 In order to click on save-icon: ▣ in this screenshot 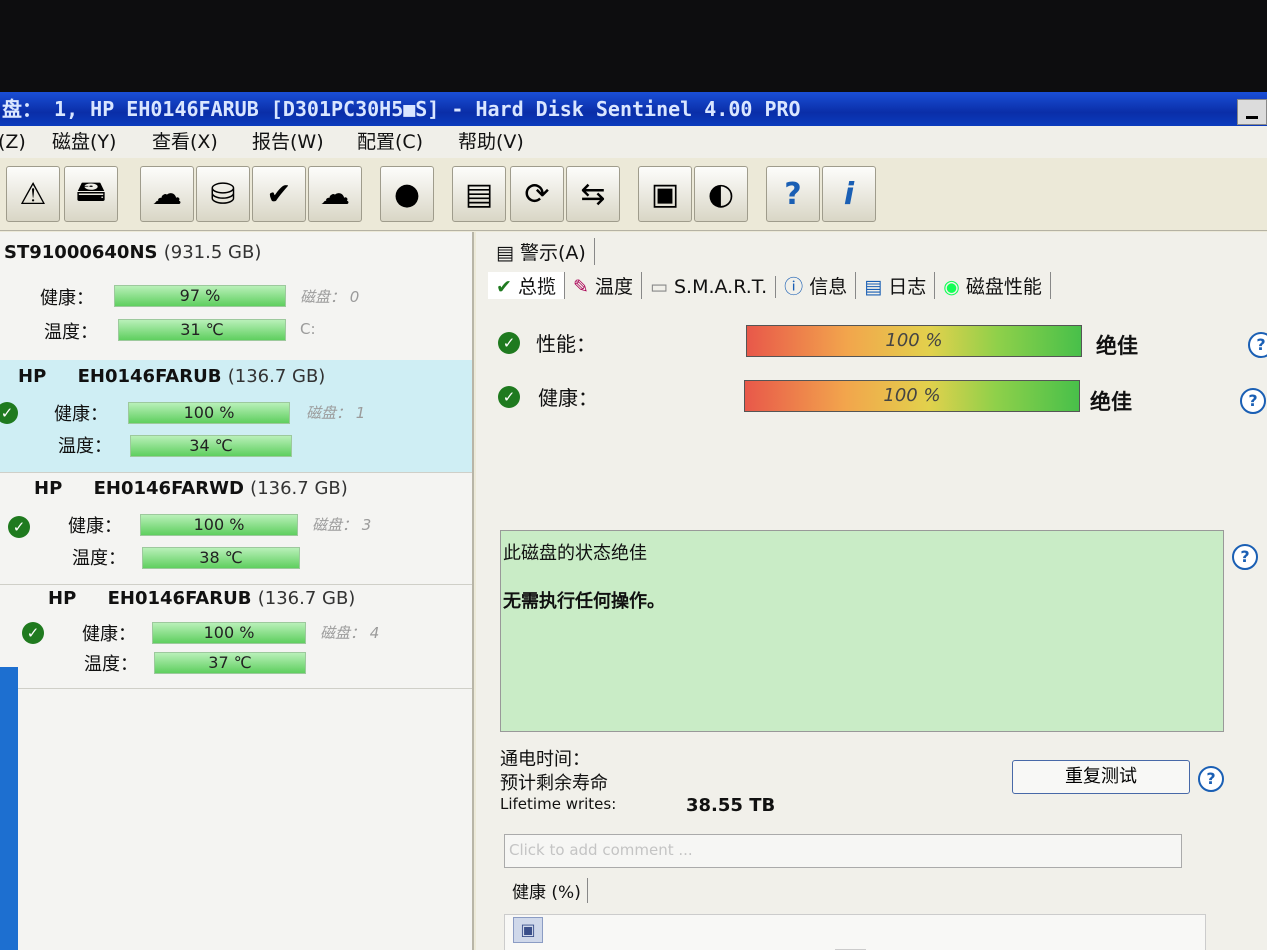, I will do `click(528, 930)`.